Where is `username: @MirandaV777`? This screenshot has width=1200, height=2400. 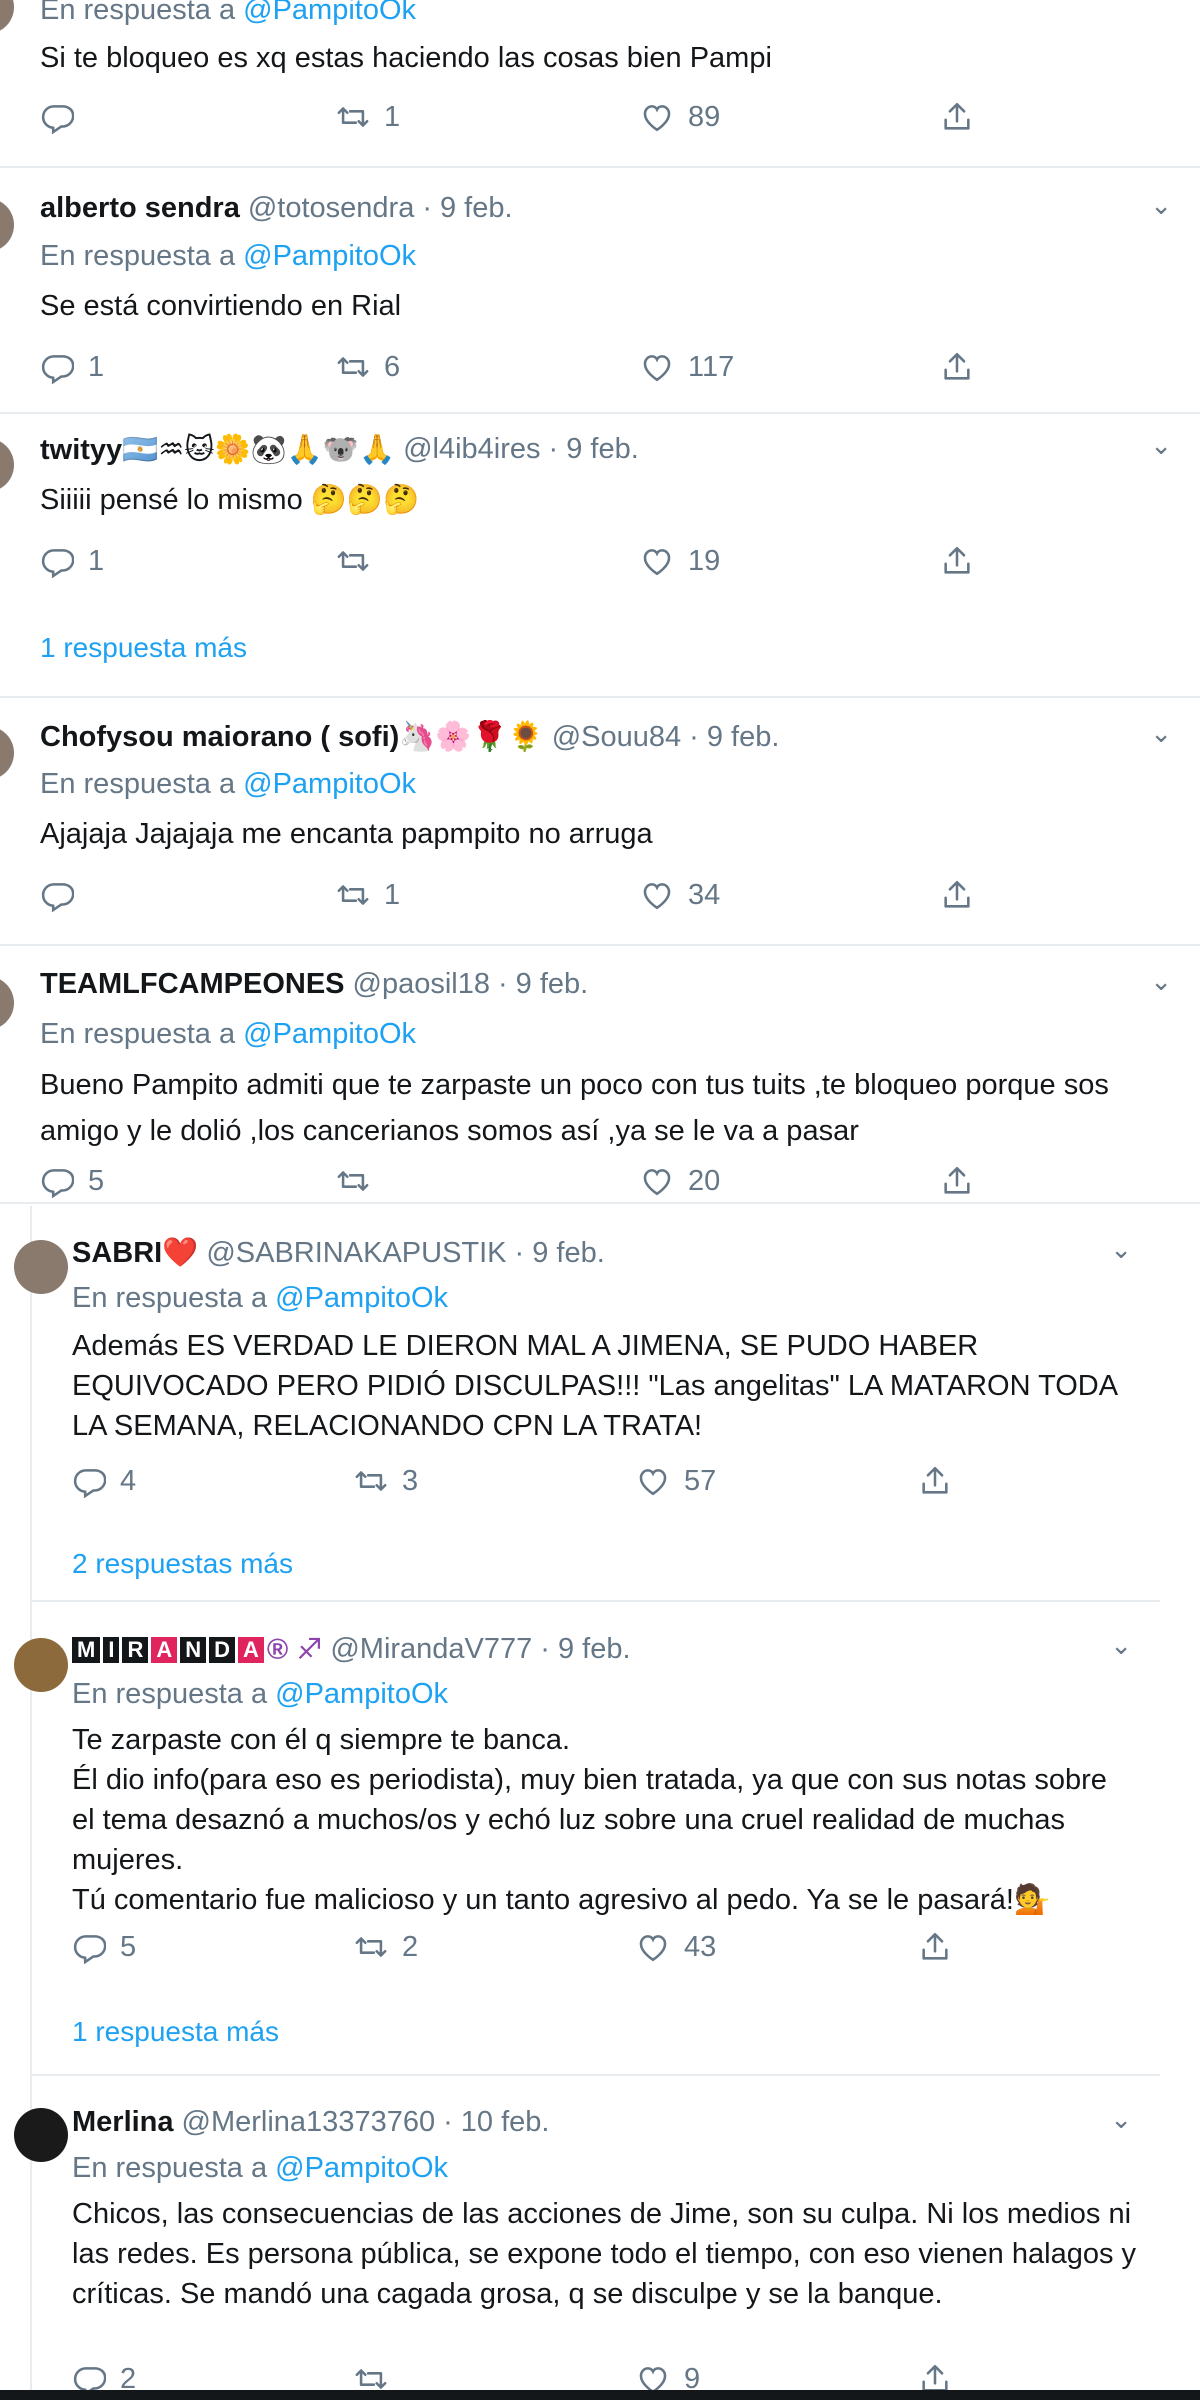
username: @MirandaV777 is located at coordinates (431, 1649).